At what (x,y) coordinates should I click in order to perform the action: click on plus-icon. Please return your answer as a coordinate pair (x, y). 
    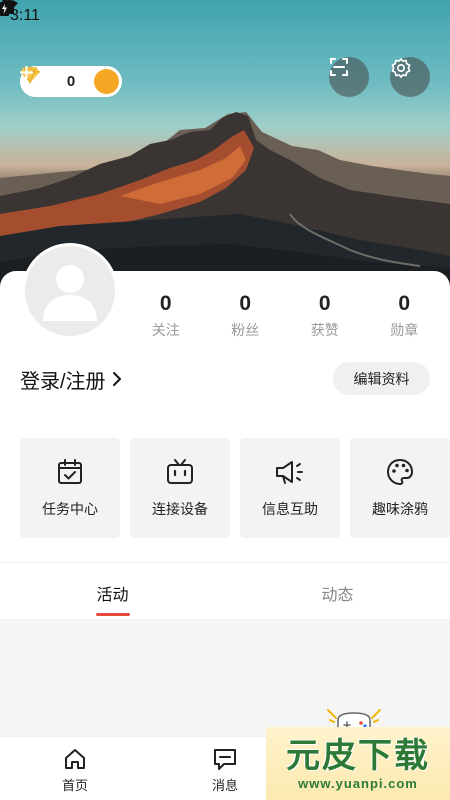
    Looking at the image, I should click on (26, 72).